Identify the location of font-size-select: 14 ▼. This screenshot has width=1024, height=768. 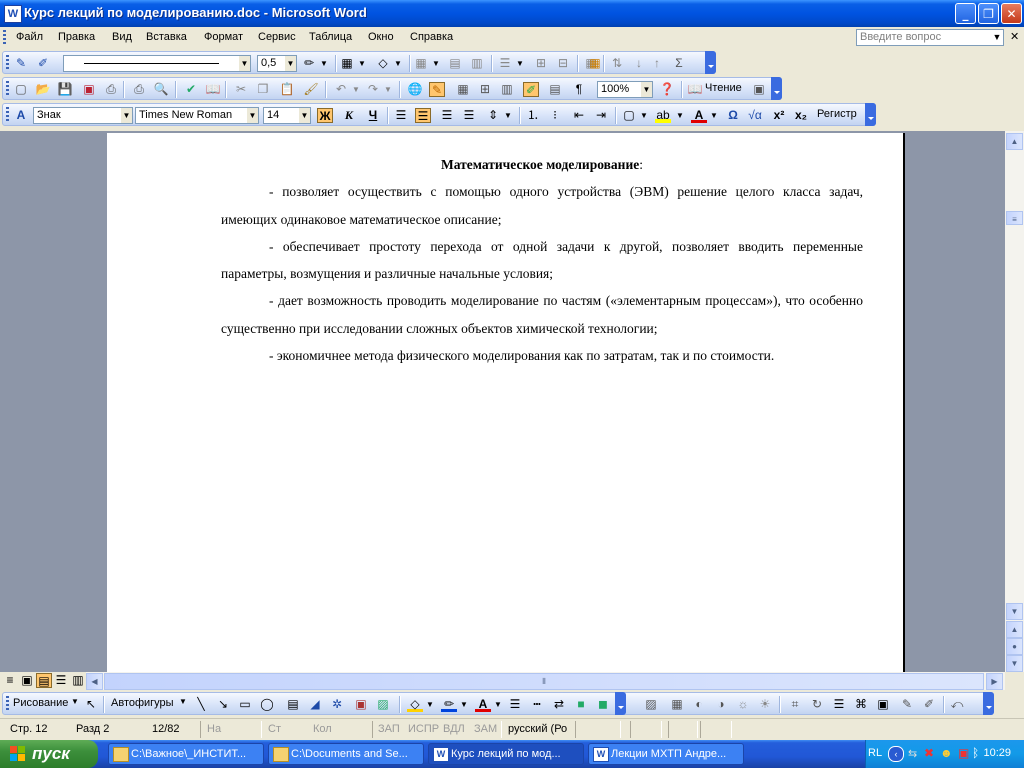
(287, 115).